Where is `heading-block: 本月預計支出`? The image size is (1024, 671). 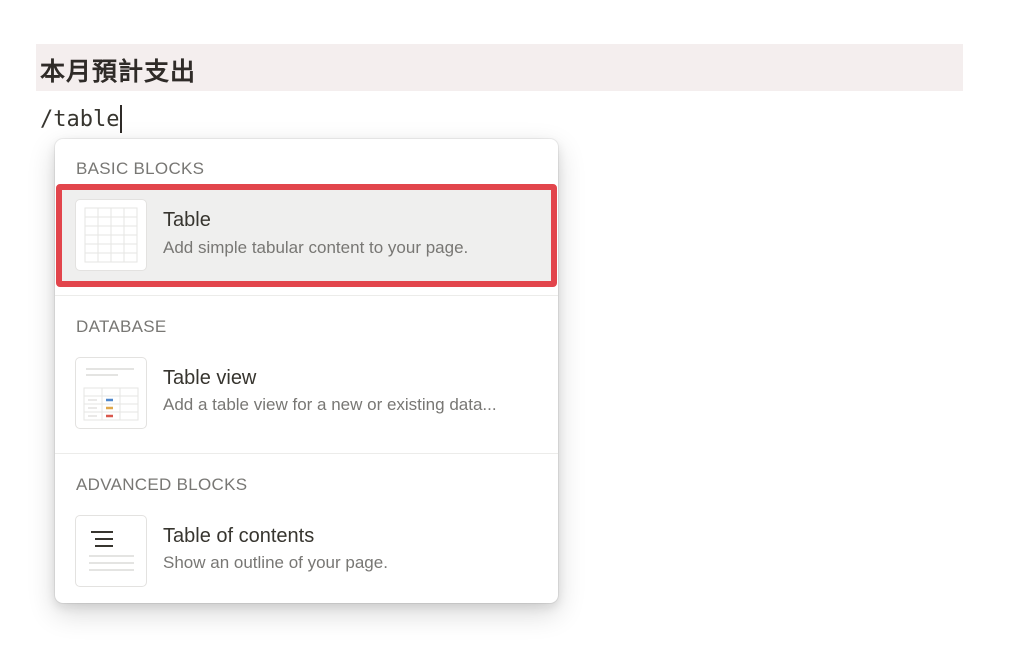
heading-block: 本月預計支出 is located at coordinates (499, 67).